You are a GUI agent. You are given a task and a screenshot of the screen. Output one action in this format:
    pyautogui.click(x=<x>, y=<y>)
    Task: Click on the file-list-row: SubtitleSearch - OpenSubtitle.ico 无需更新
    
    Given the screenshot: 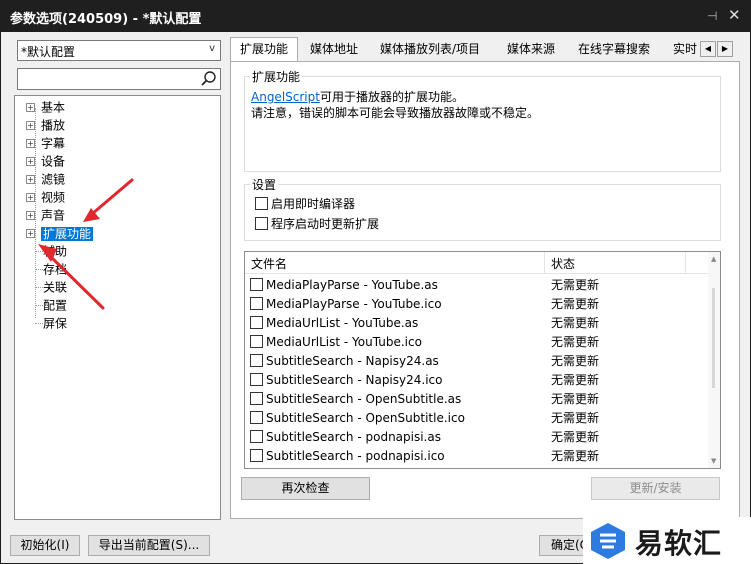 What is the action you would take?
    pyautogui.click(x=477, y=418)
    